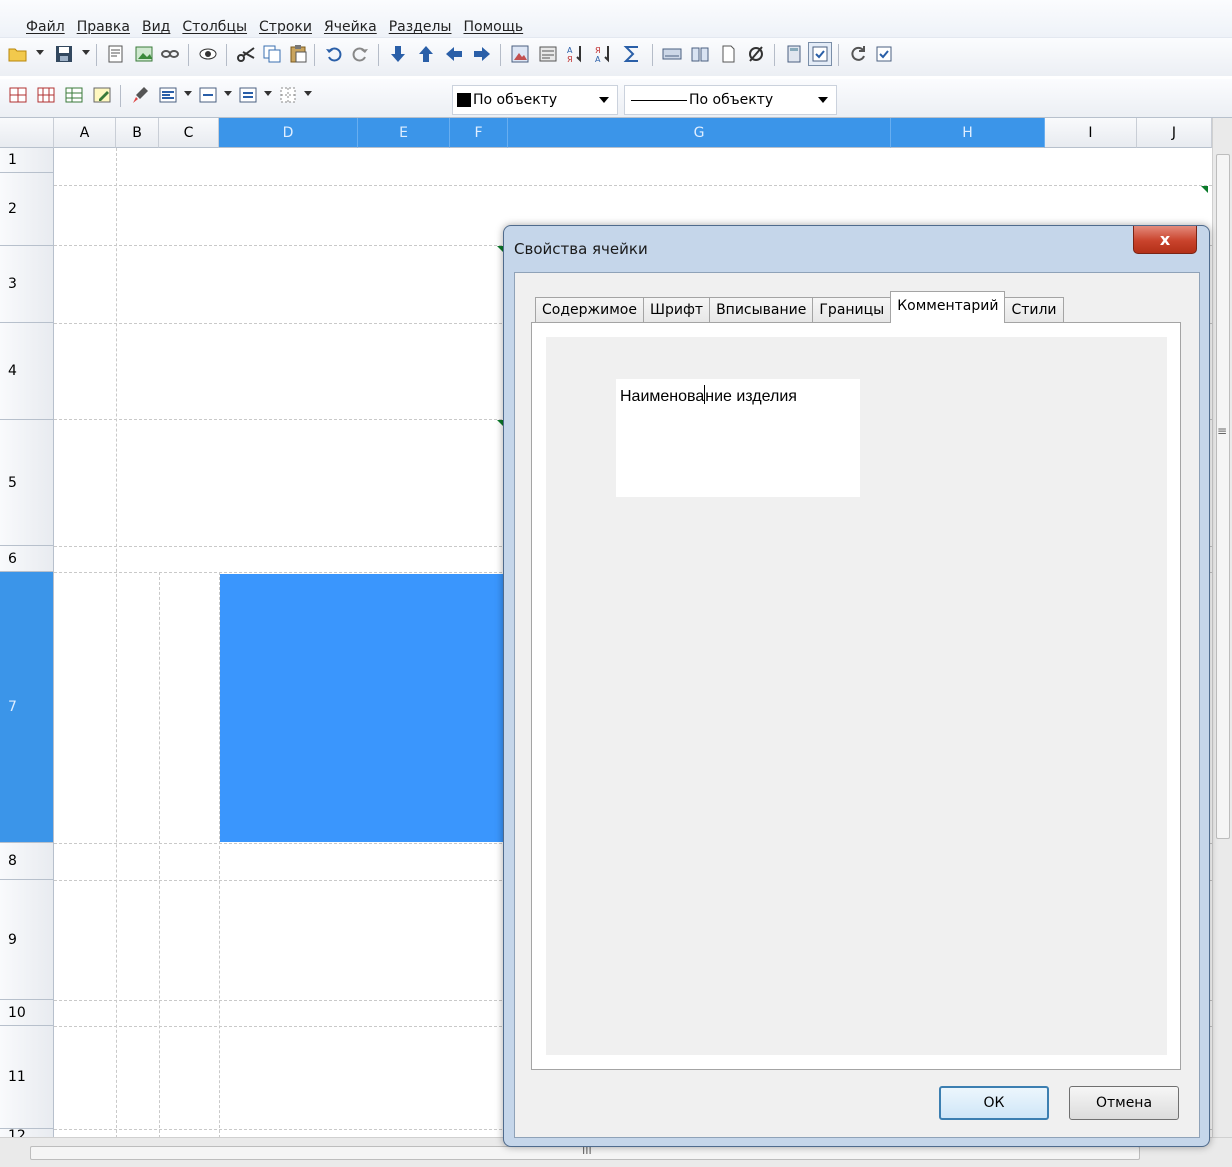 The image size is (1232, 1167). I want to click on sum-icon, so click(632, 54).